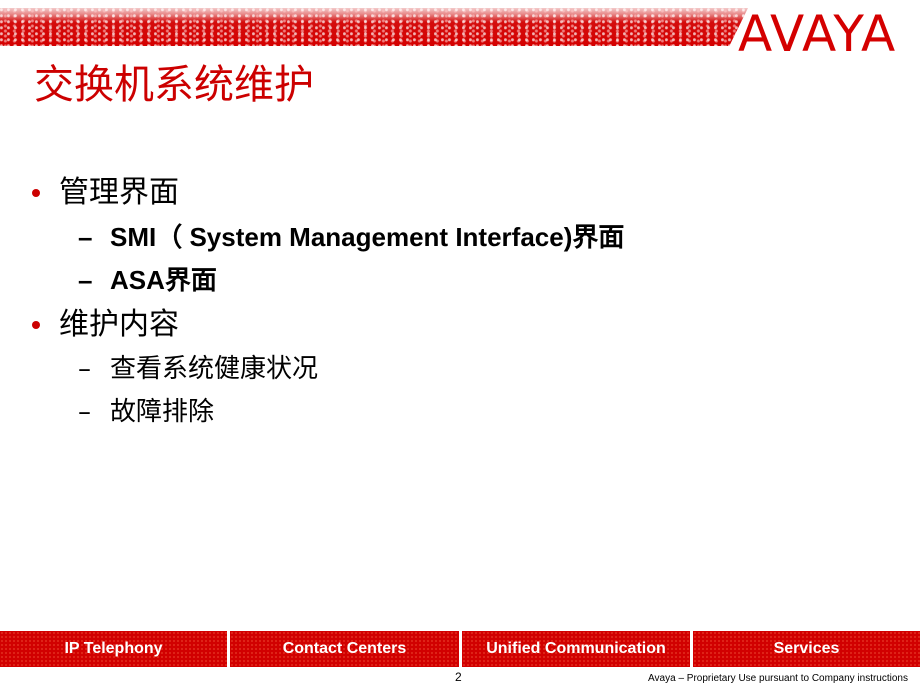  I want to click on footer-tab-ip-telephony: IP Telephony, so click(113, 649).